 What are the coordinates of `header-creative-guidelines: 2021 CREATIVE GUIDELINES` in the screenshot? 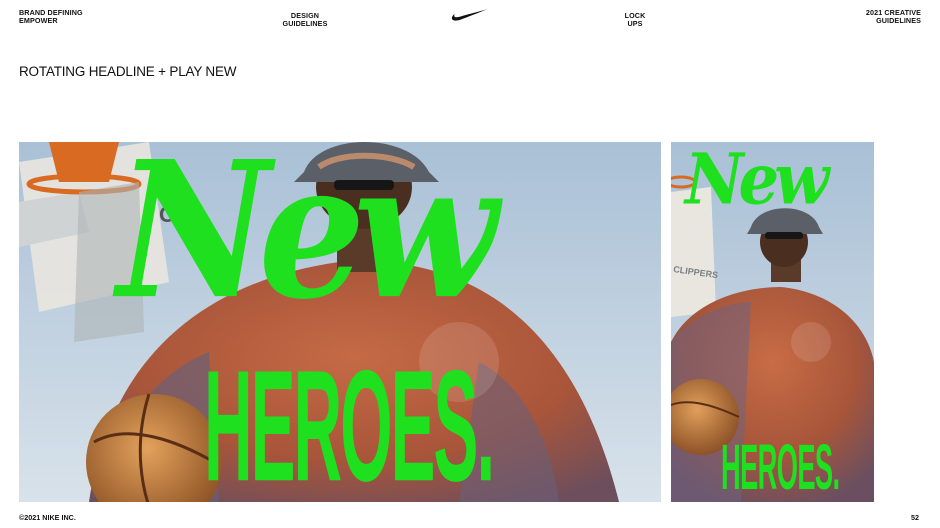 It's located at (893, 17).